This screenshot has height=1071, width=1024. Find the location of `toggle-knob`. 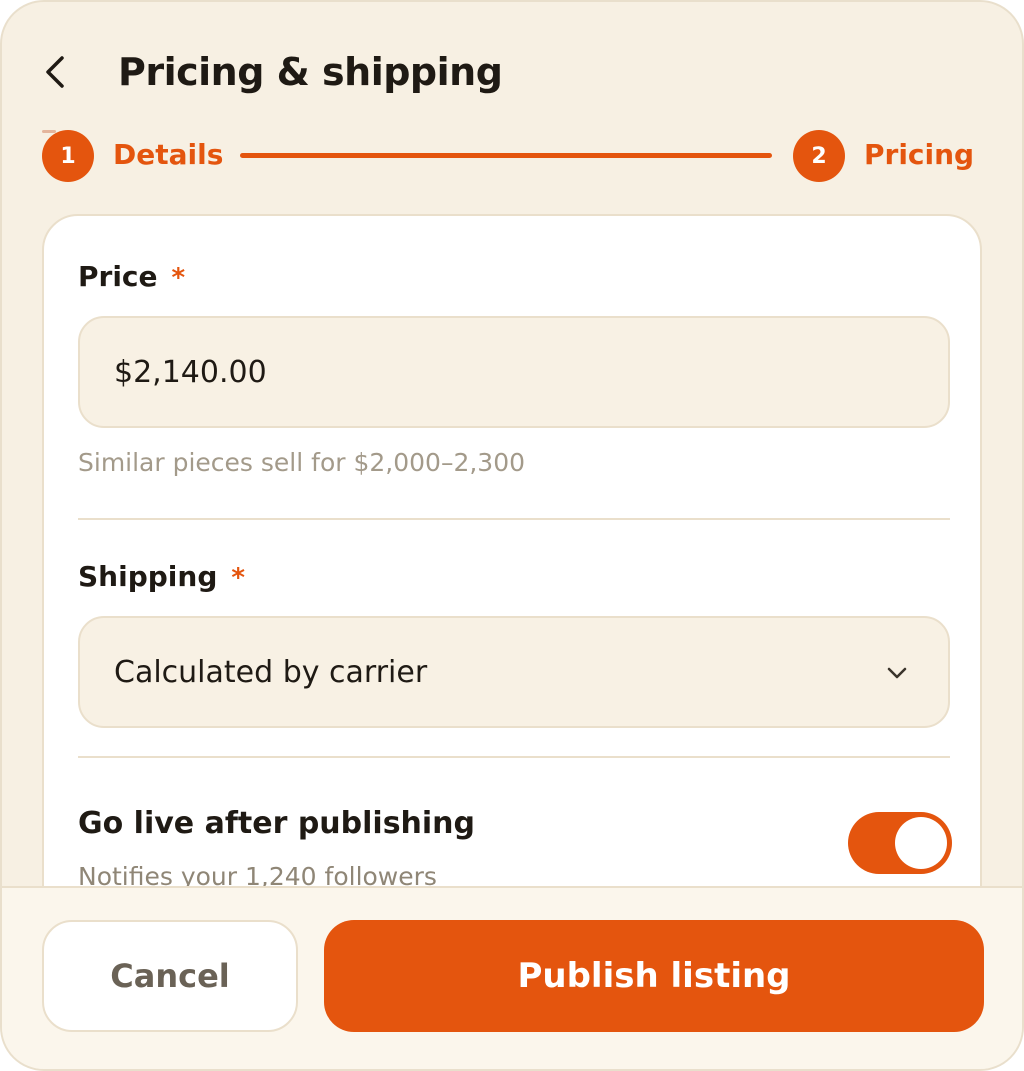

toggle-knob is located at coordinates (921, 843).